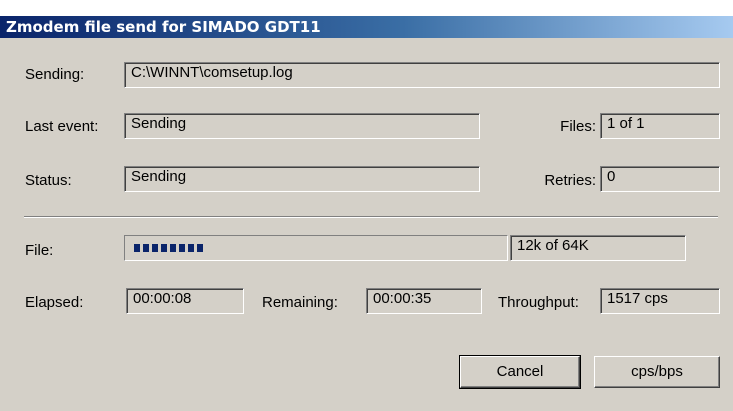 This screenshot has width=733, height=411. I want to click on throughput-field: 1517 cps, so click(660, 301).